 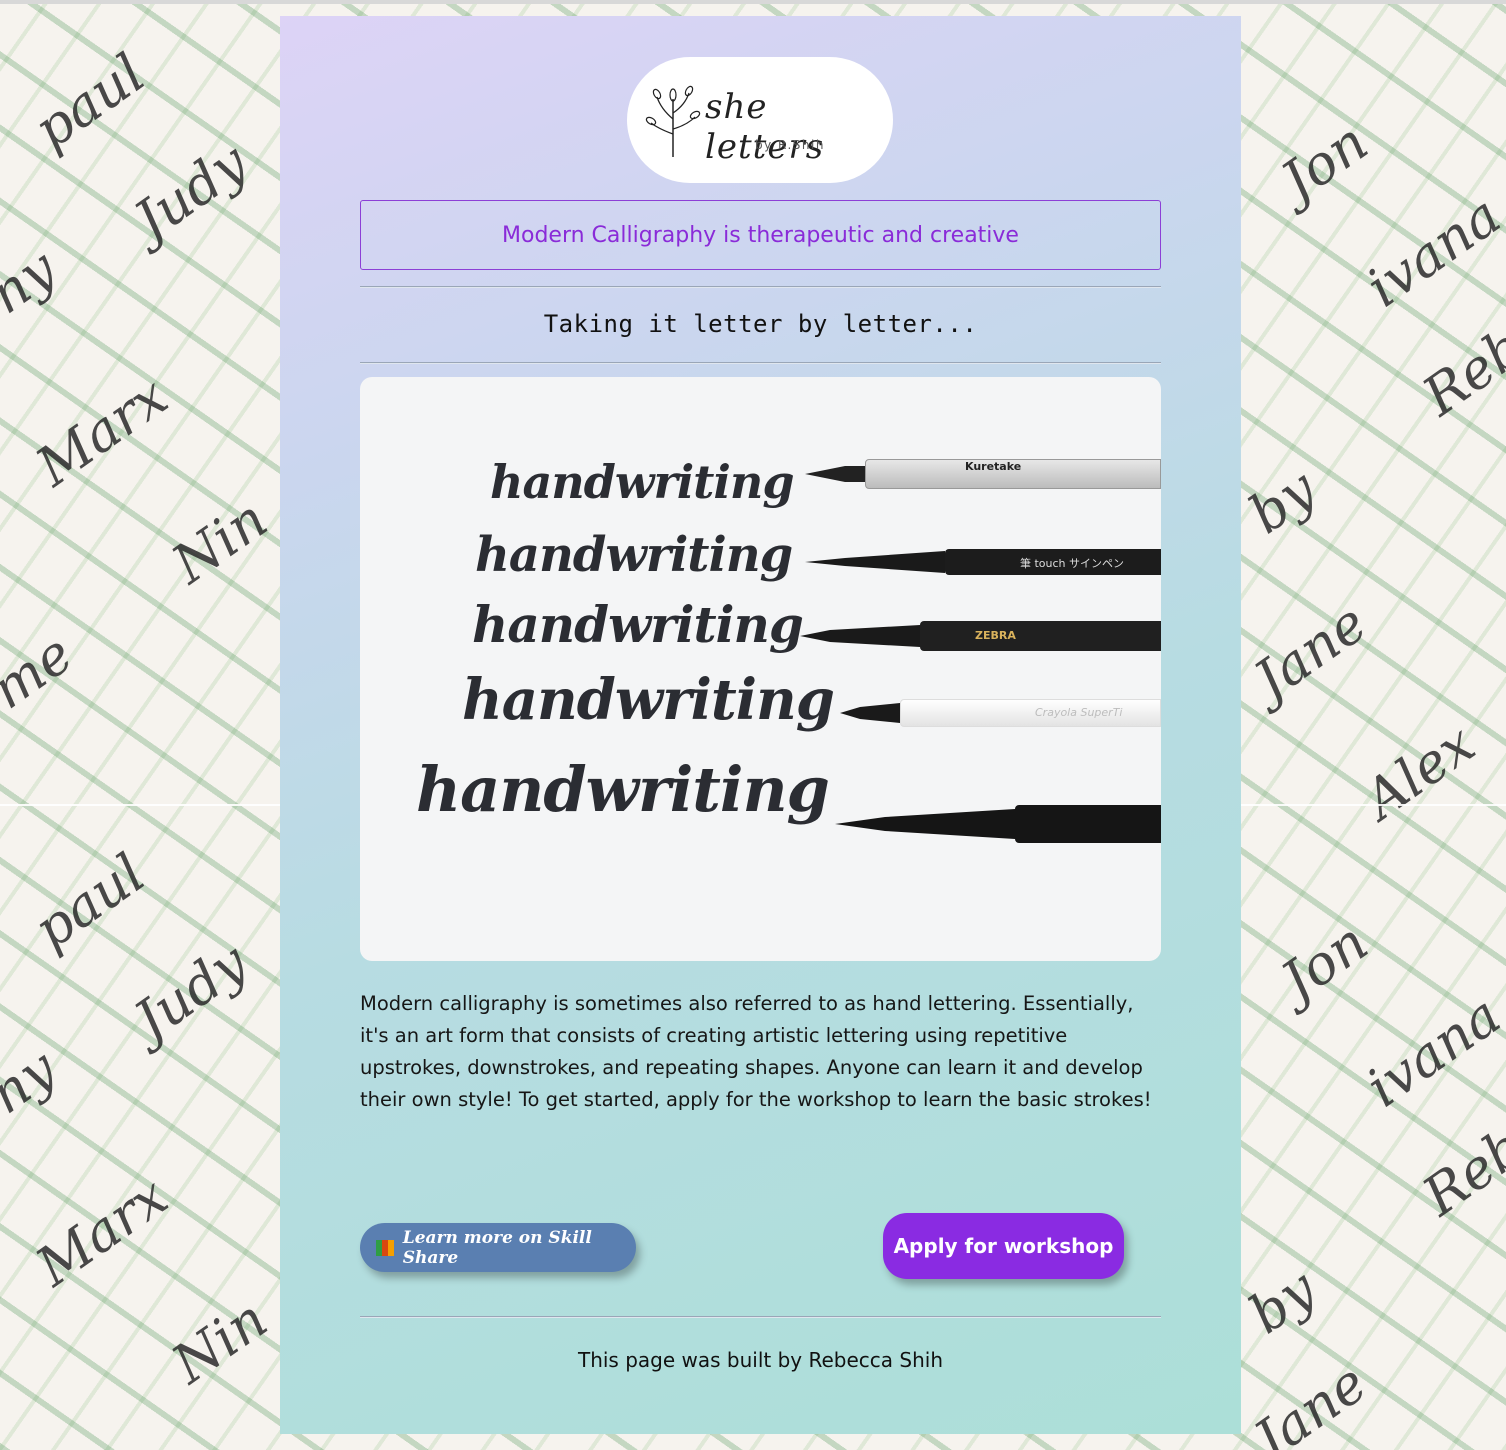 I want to click on pen-crayola: Crayola SuperTi, so click(x=1000, y=713).